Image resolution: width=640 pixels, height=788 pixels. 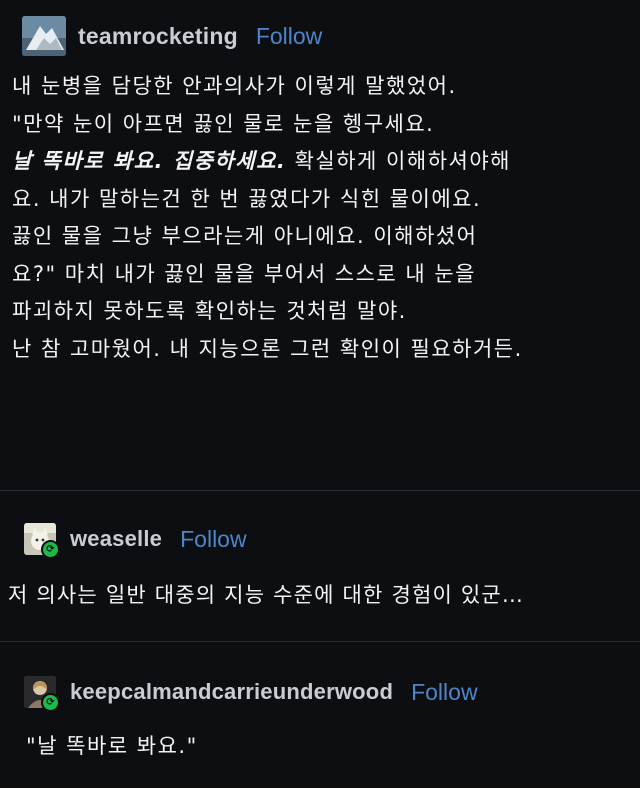 What do you see at coordinates (244, 273) in the screenshot?
I see `text-line: 요?" 마치 내가 끓인 물을 부어서 스스로 내 눈을` at bounding box center [244, 273].